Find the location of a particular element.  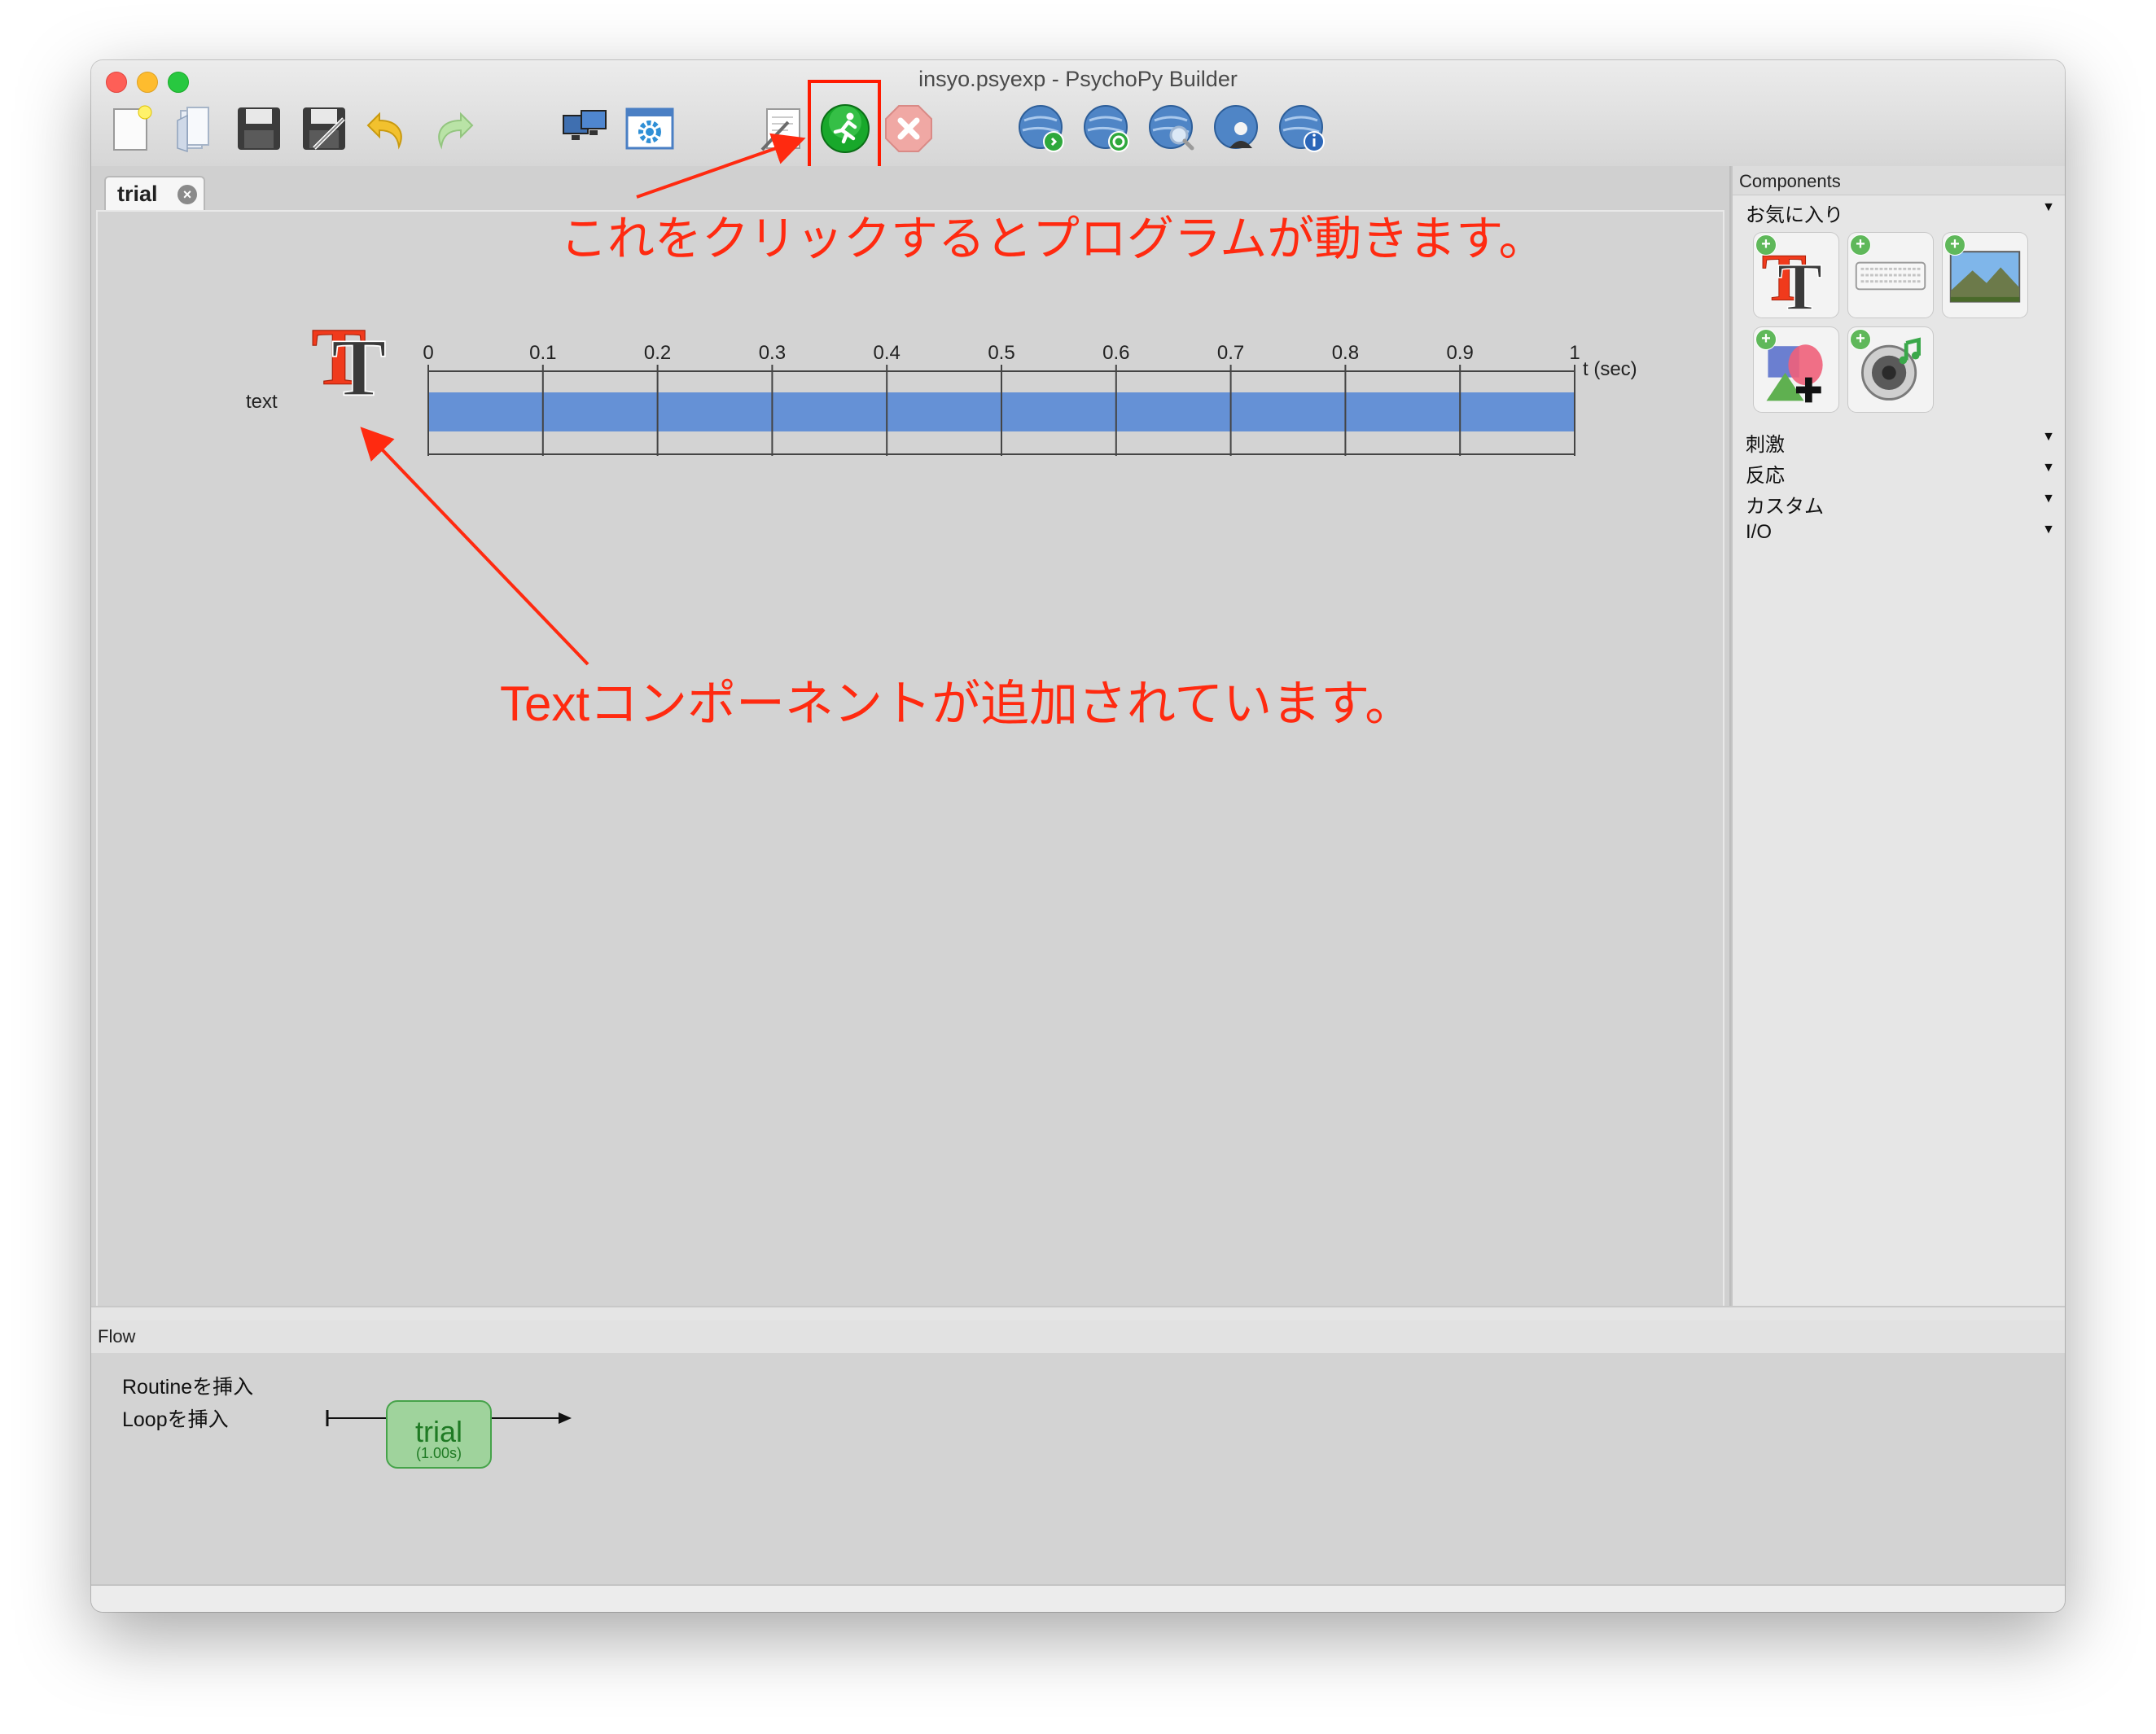

pavlovia-user-icon is located at coordinates (1236, 127).